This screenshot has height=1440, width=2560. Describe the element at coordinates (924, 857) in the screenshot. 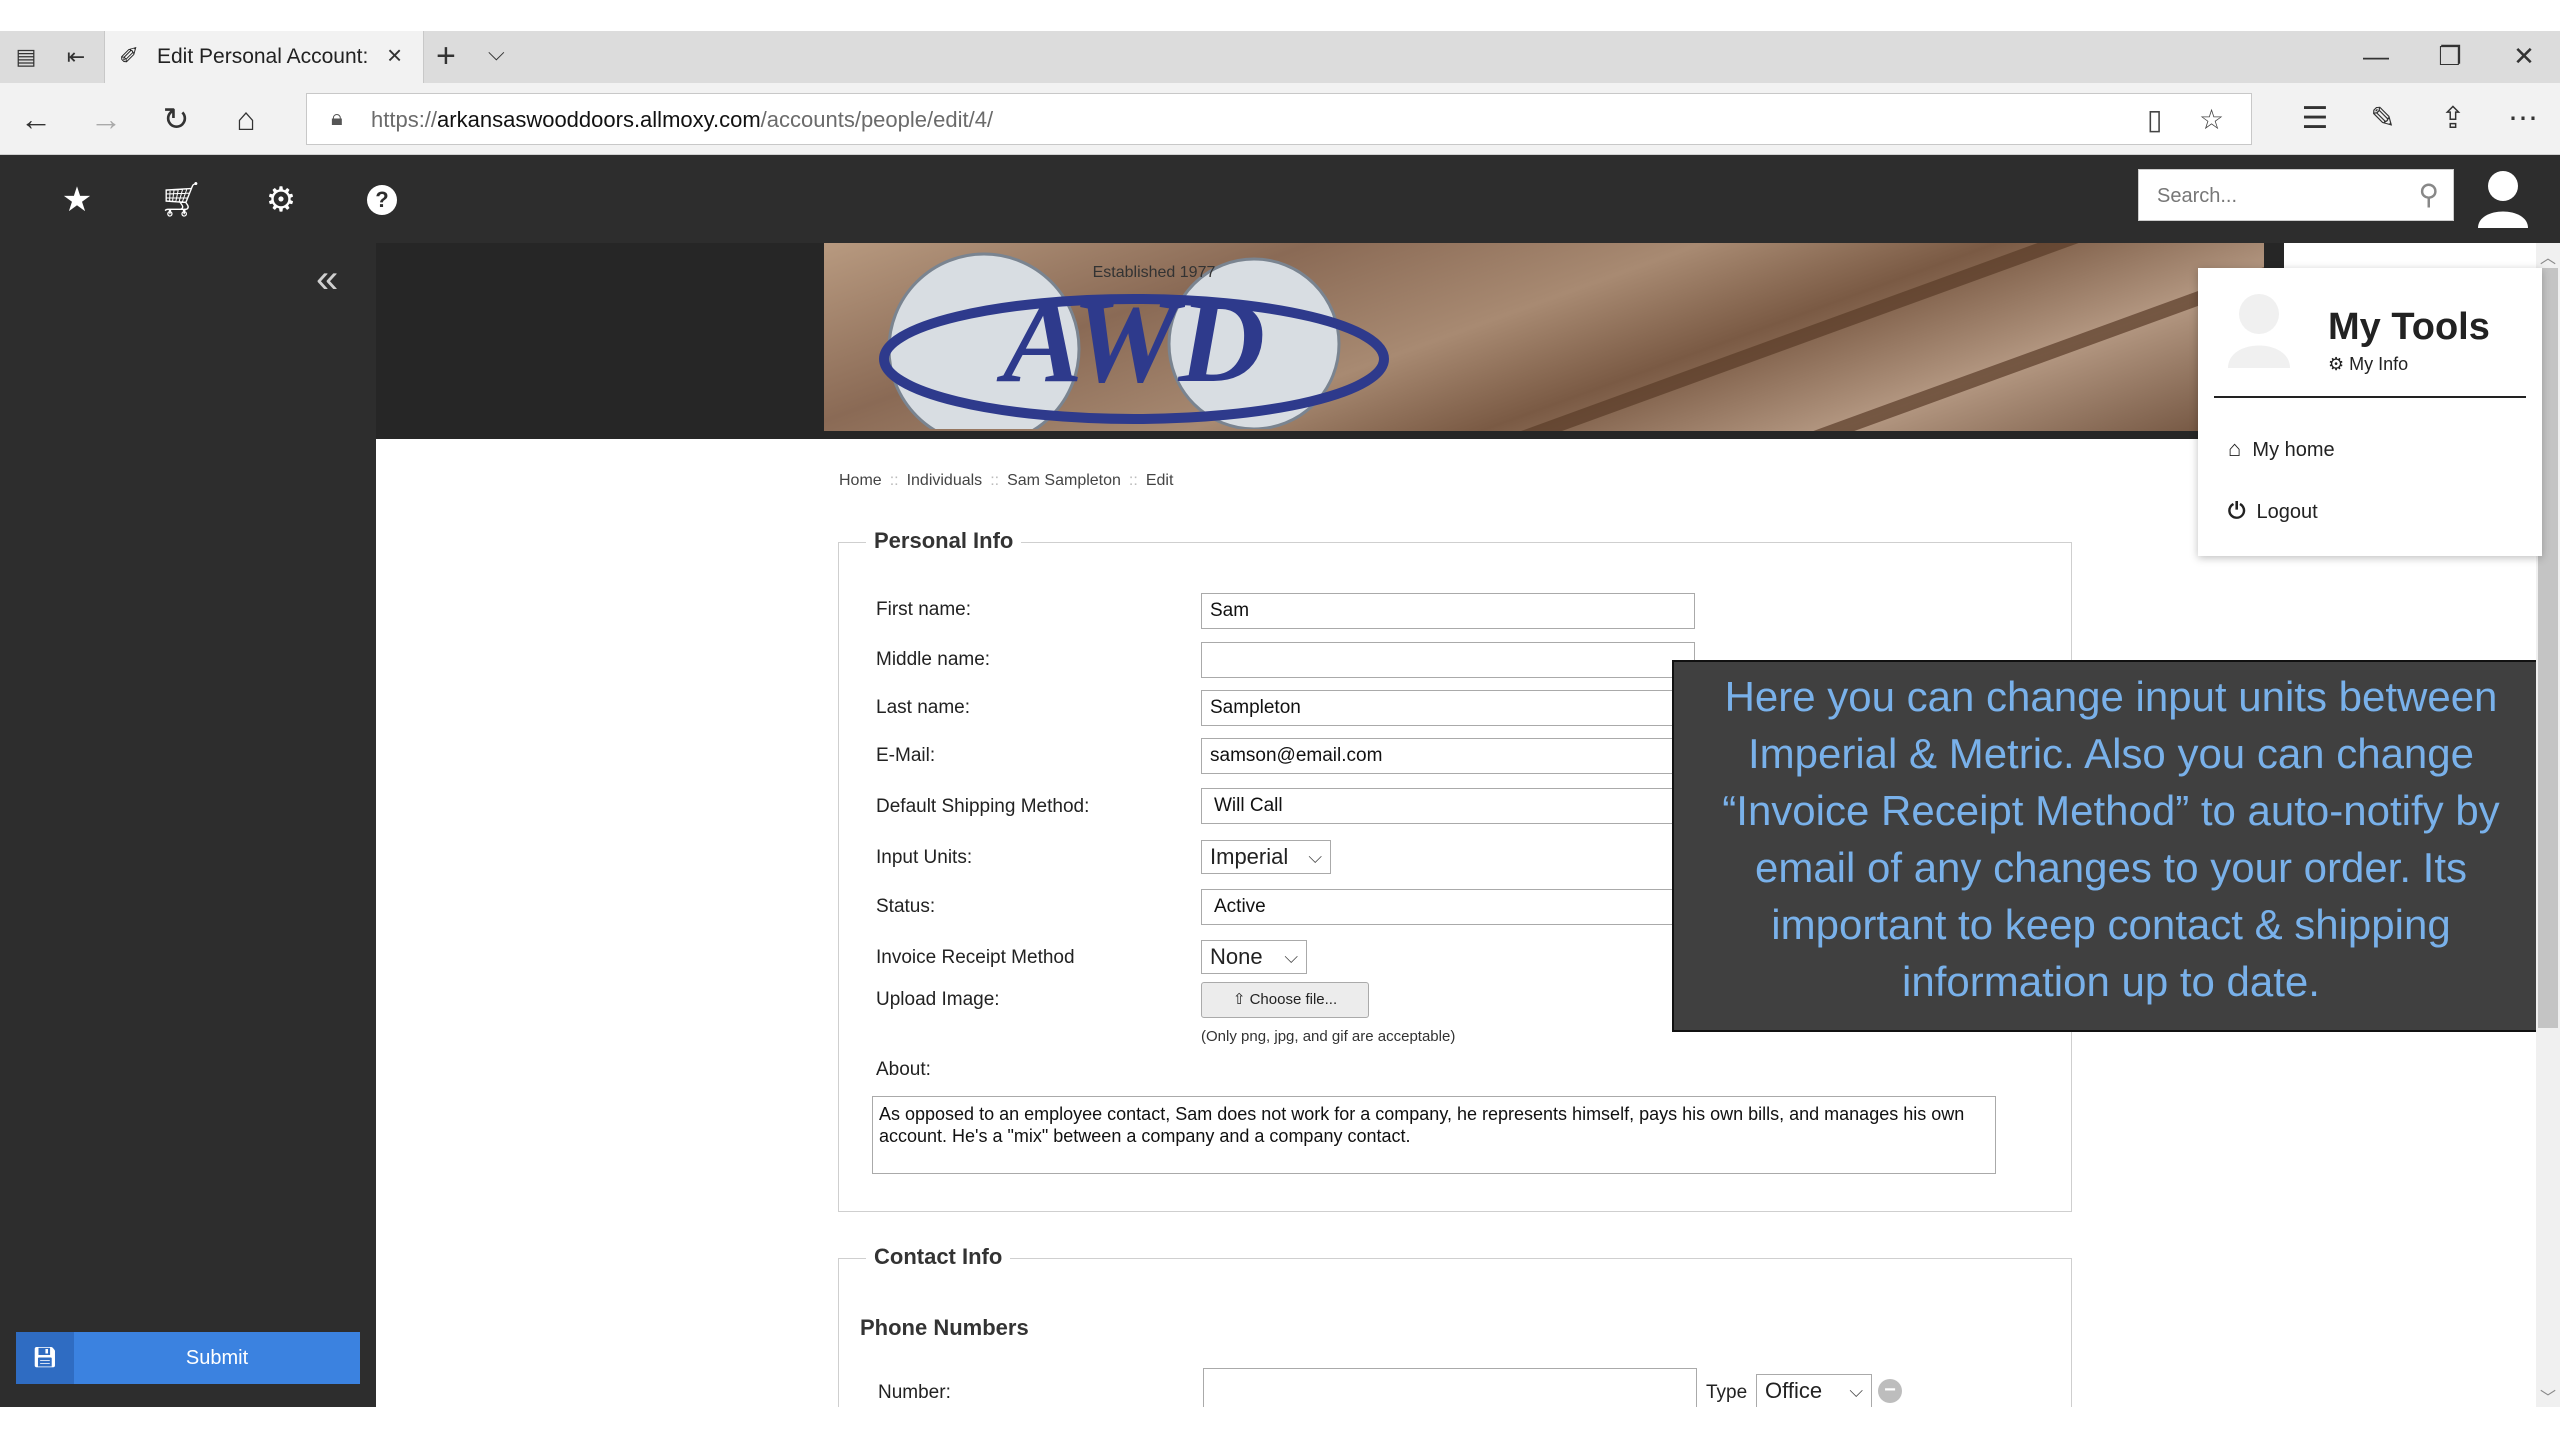

I see `input-units-label: Input Units:` at that location.